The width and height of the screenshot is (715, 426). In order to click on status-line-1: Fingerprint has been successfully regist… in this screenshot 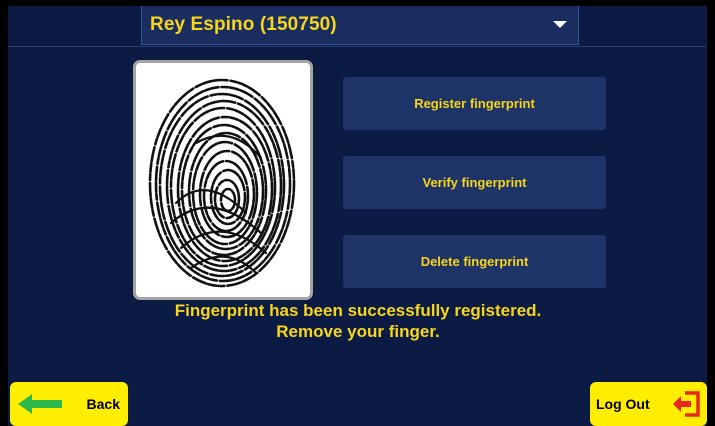, I will do `click(358, 310)`.